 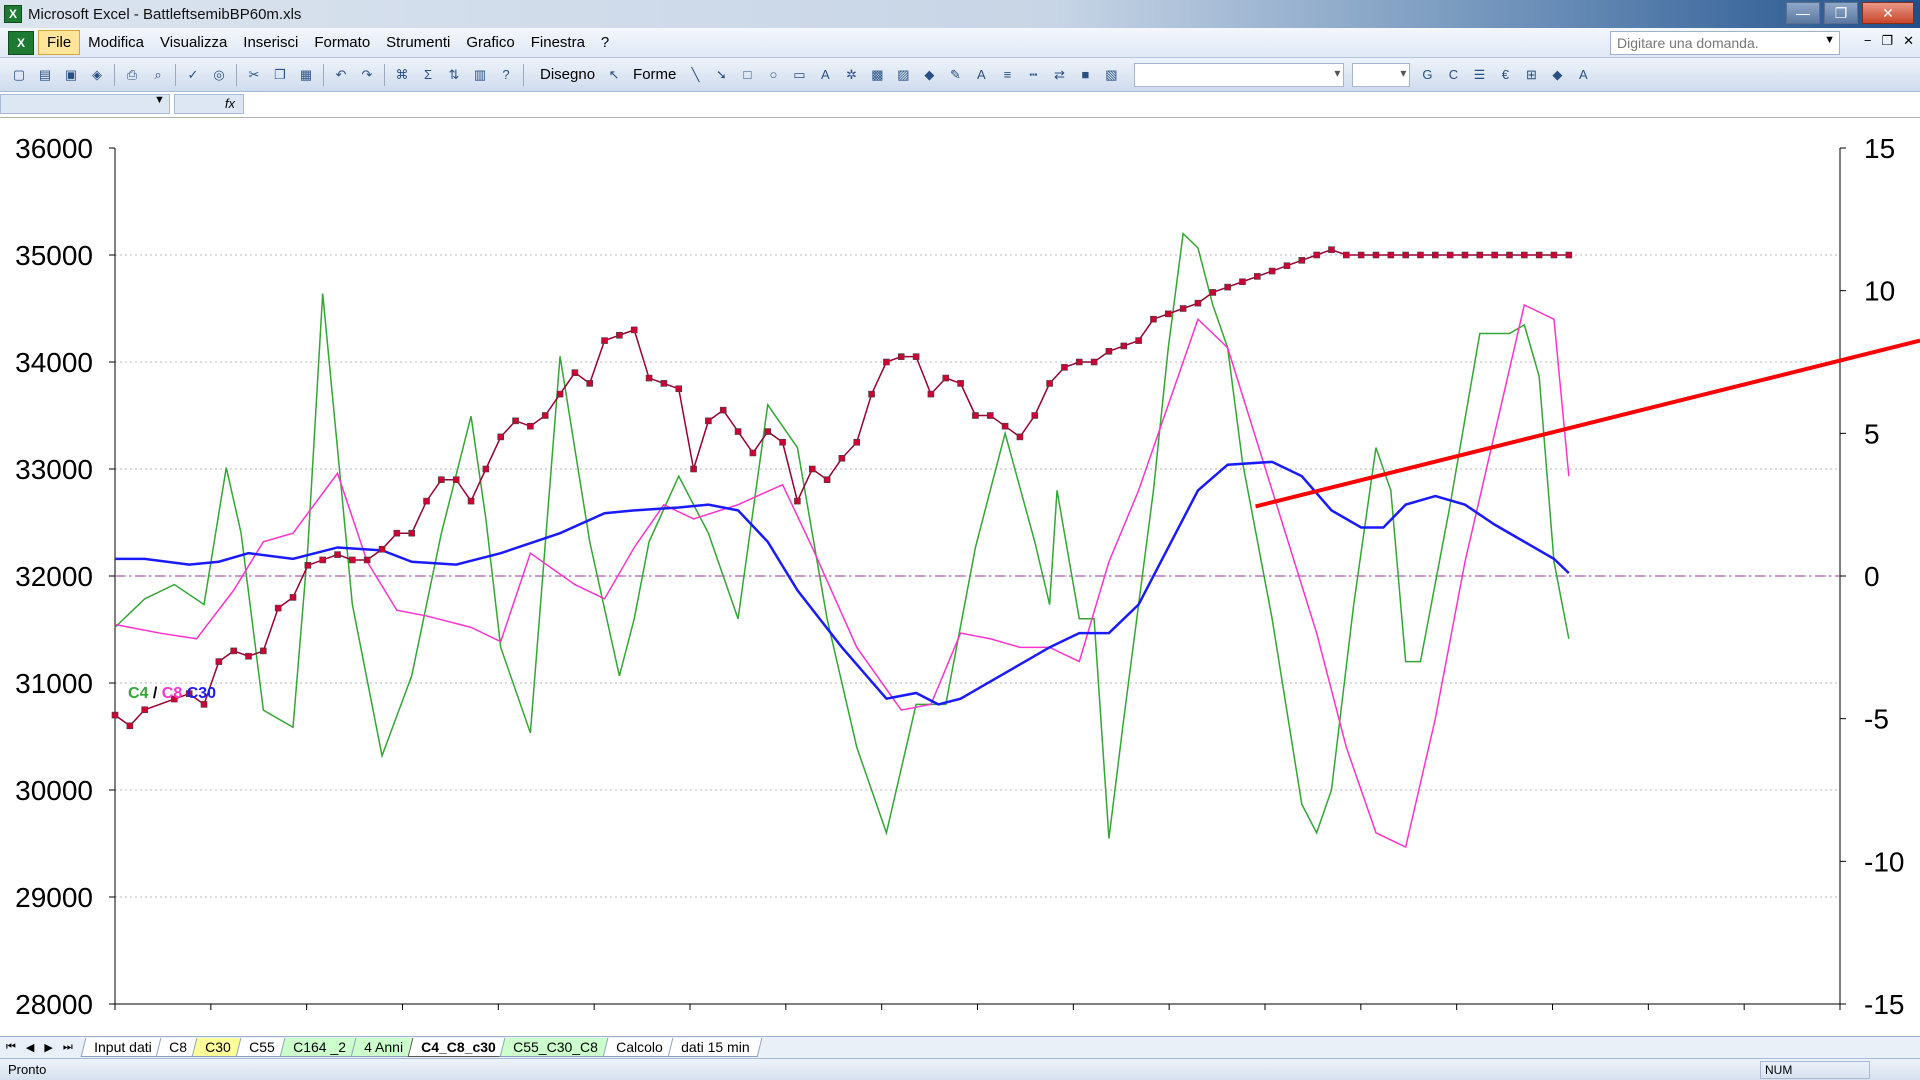 I want to click on clipart-icon: ▩, so click(x=877, y=75).